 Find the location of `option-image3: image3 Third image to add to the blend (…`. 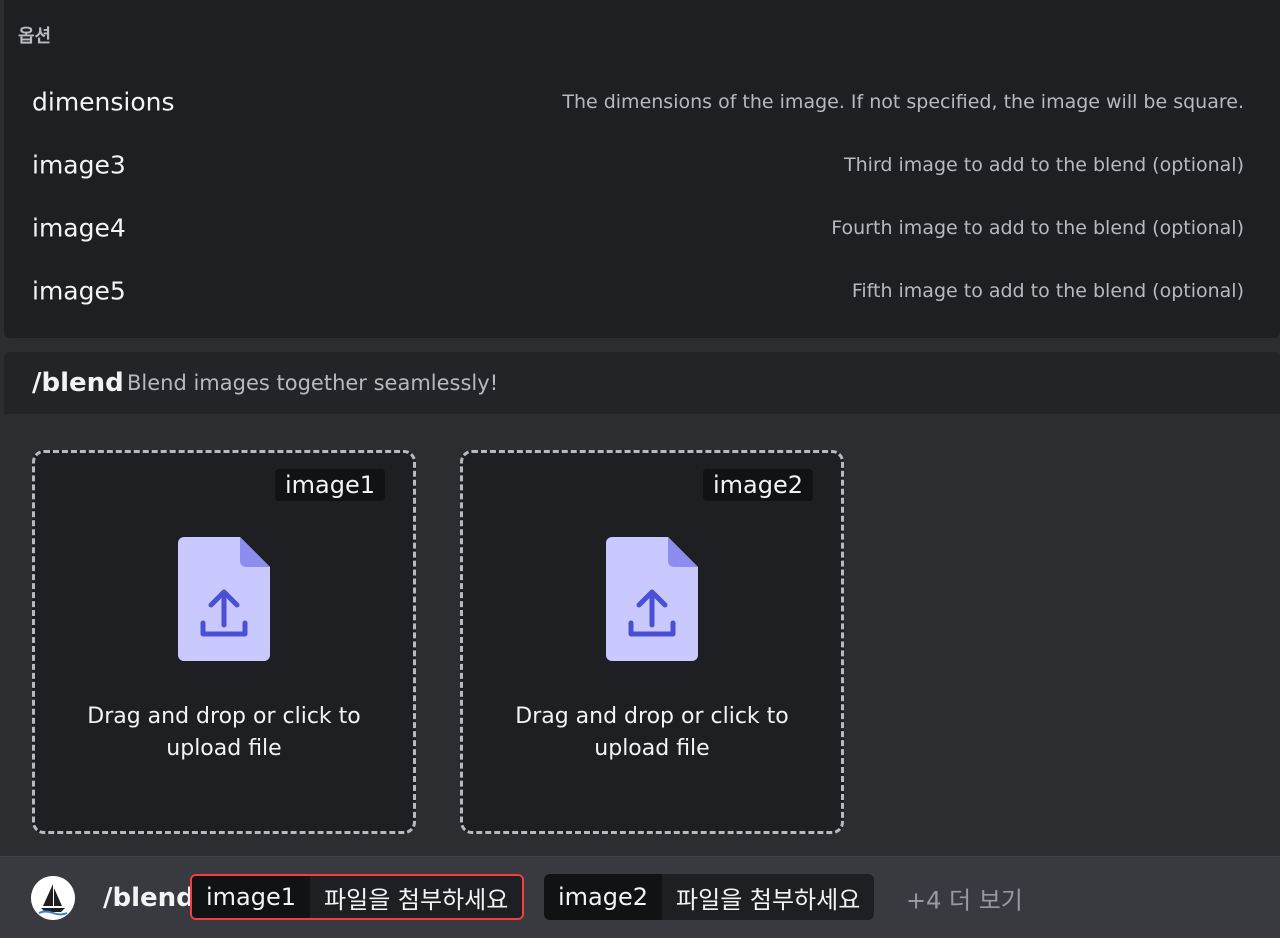

option-image3: image3 Third image to add to the blend (… is located at coordinates (642, 165).